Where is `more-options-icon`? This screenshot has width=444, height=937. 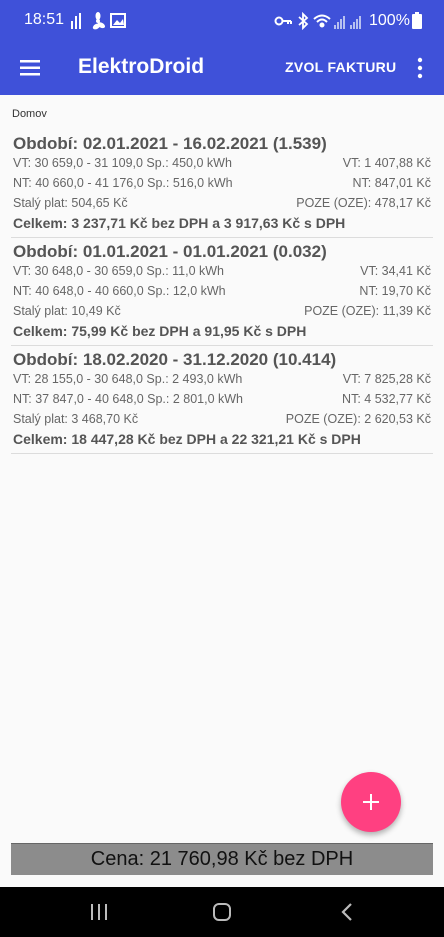 more-options-icon is located at coordinates (420, 68).